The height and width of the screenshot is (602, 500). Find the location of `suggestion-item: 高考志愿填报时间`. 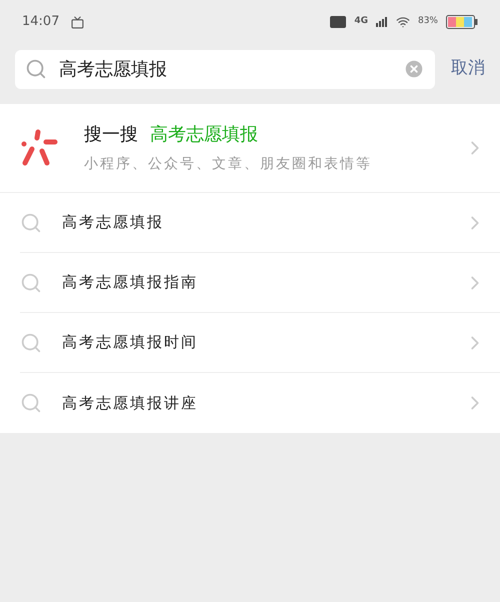

suggestion-item: 高考志愿填报时间 is located at coordinates (260, 343).